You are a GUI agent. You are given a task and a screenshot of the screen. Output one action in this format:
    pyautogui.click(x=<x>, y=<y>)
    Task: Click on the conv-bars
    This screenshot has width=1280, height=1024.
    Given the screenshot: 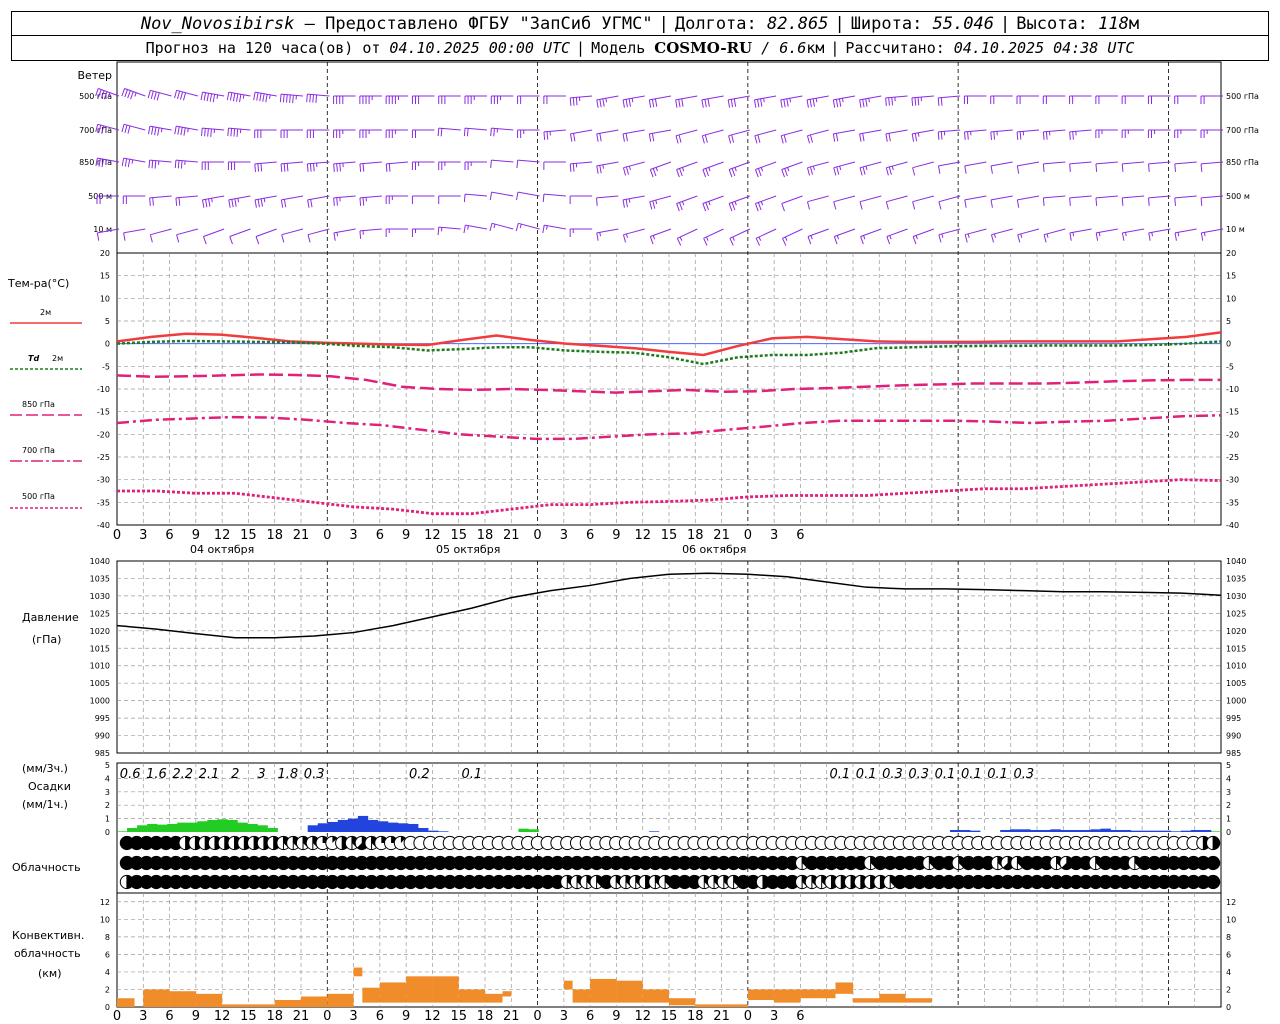 What is the action you would take?
    pyautogui.click(x=524, y=987)
    